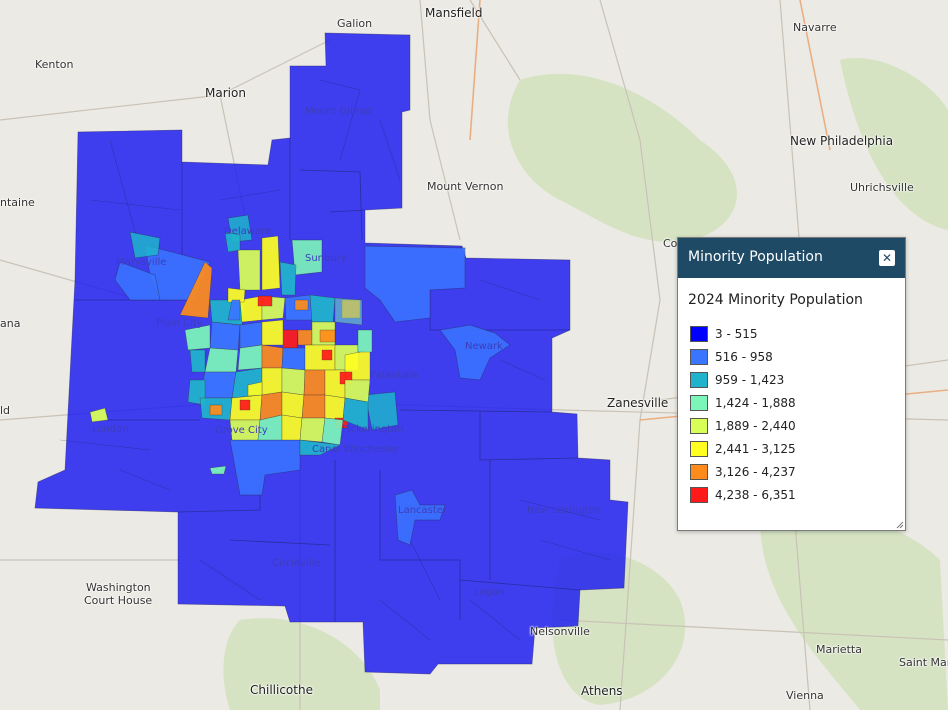 This screenshot has height=710, width=948. What do you see at coordinates (638, 403) in the screenshot?
I see `map-label-zanesville: Zanesville` at bounding box center [638, 403].